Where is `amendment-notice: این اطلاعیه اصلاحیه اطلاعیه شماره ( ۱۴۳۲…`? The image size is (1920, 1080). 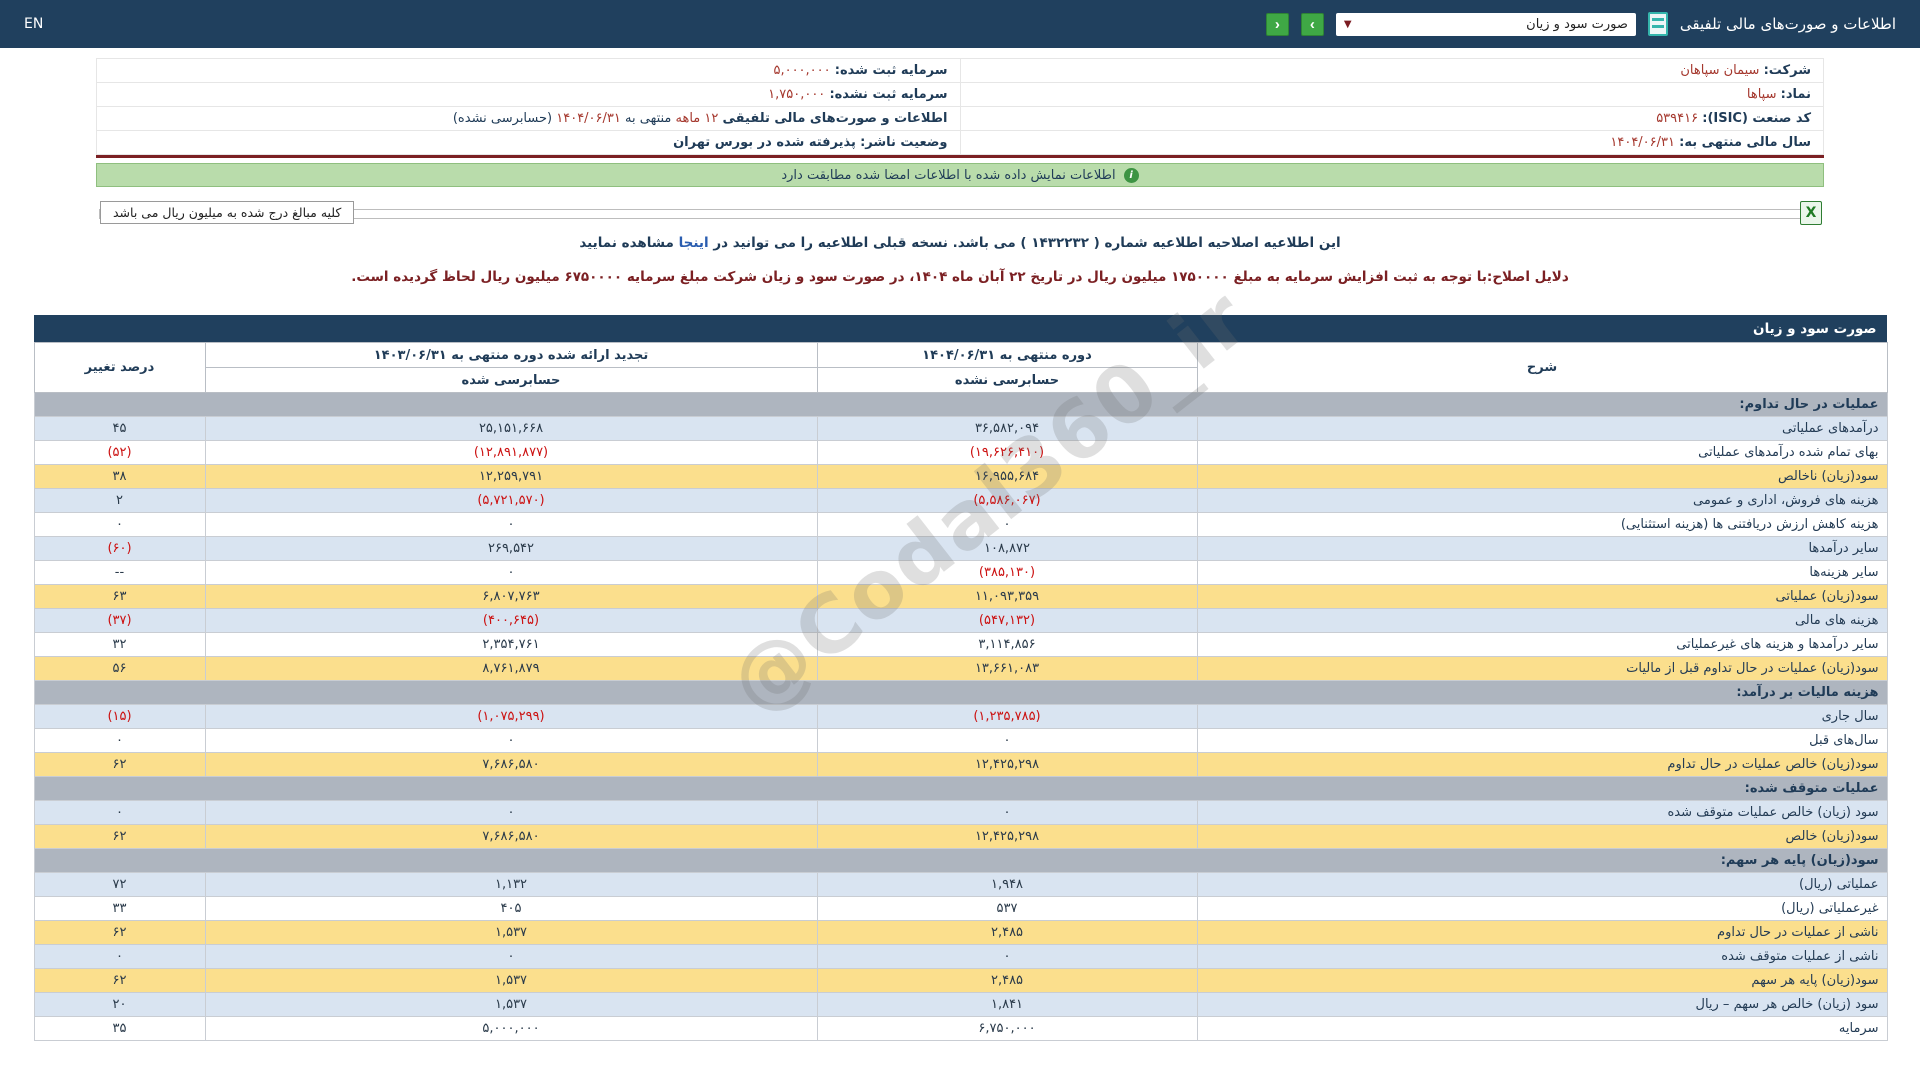
amendment-notice: این اطلاعیه اصلاحیه اطلاعیه شماره ( ۱۴۳۲… is located at coordinates (960, 243).